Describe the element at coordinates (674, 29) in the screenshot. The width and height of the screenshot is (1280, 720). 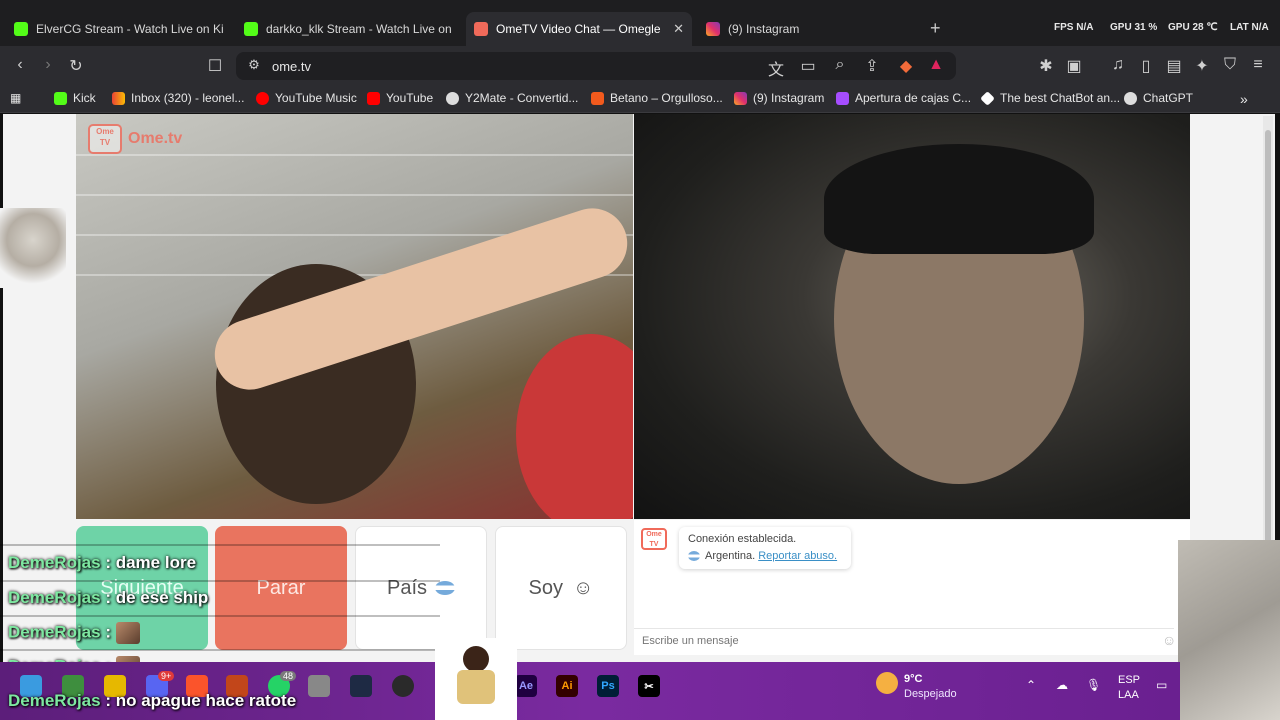
I see `close-tab-icon: ✕` at that location.